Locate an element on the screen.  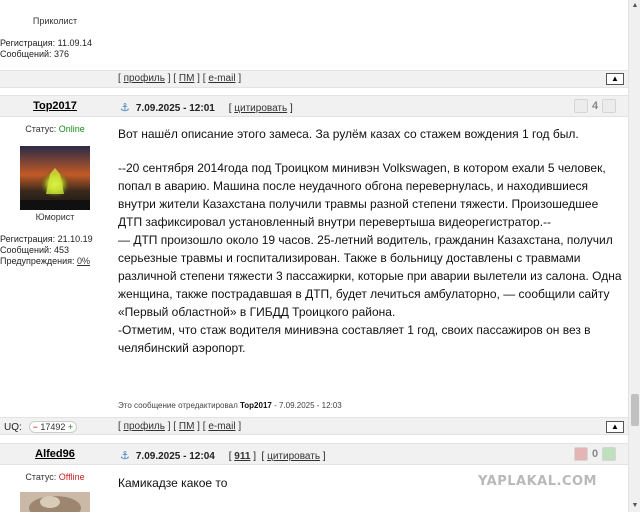
post2-user-info: Статус: Offline is located at coordinates (55, 477).